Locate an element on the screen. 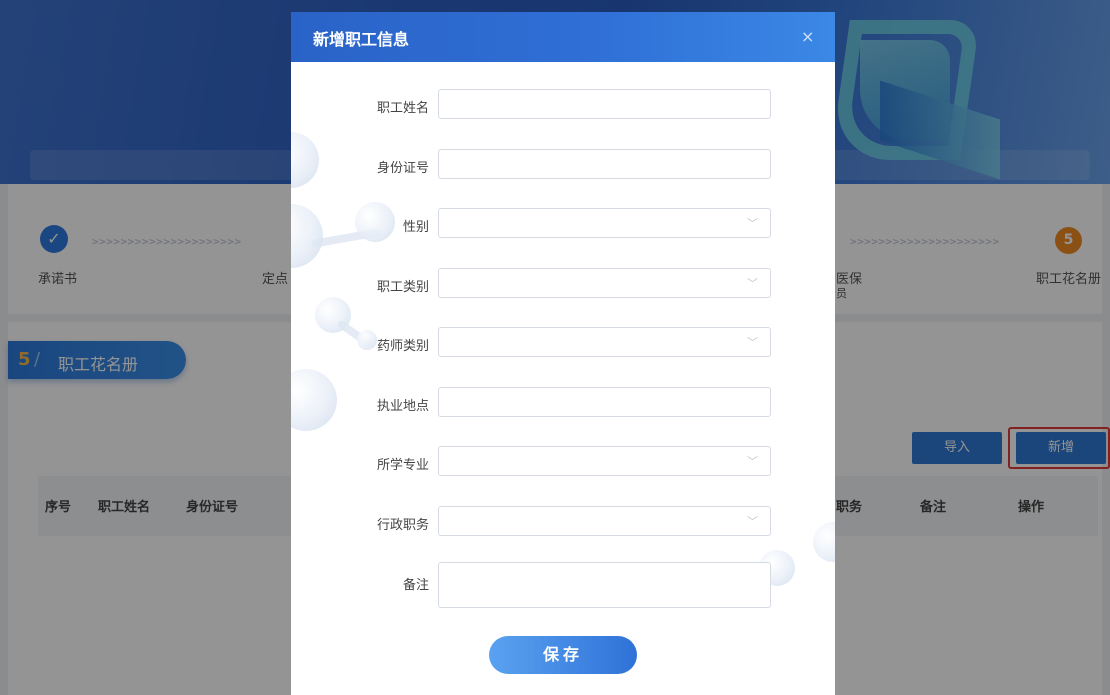 The height and width of the screenshot is (695, 1110). remarks-label: 备注 is located at coordinates (415, 585).